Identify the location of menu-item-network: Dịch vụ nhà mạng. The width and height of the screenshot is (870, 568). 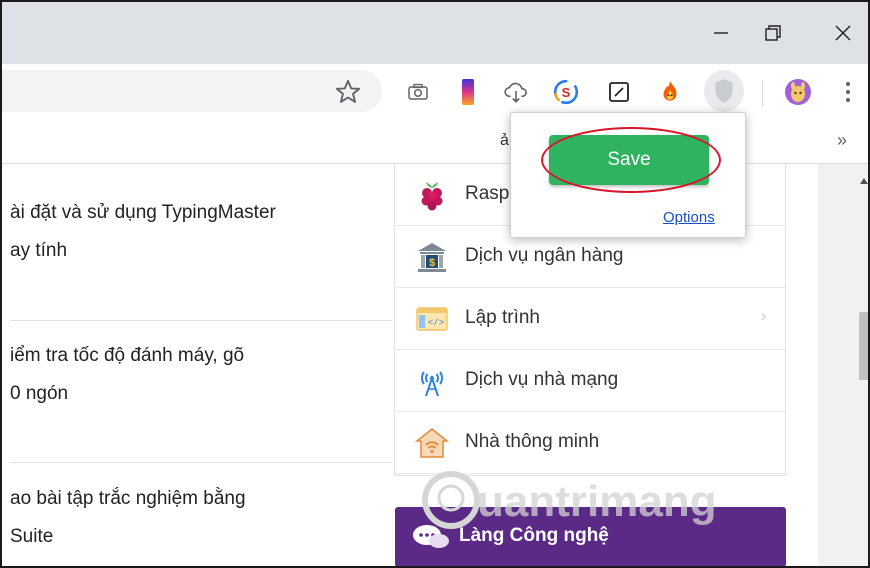
(590, 381).